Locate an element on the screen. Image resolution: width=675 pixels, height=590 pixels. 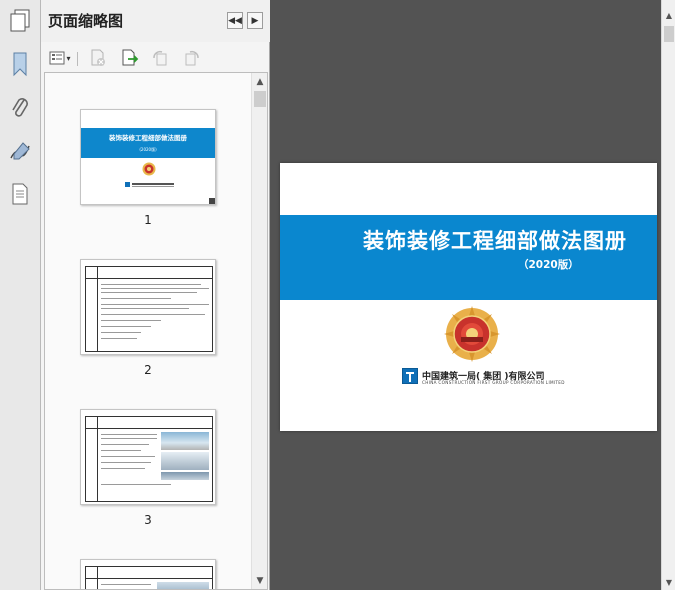
photo-ceiling is located at coordinates (185, 441).